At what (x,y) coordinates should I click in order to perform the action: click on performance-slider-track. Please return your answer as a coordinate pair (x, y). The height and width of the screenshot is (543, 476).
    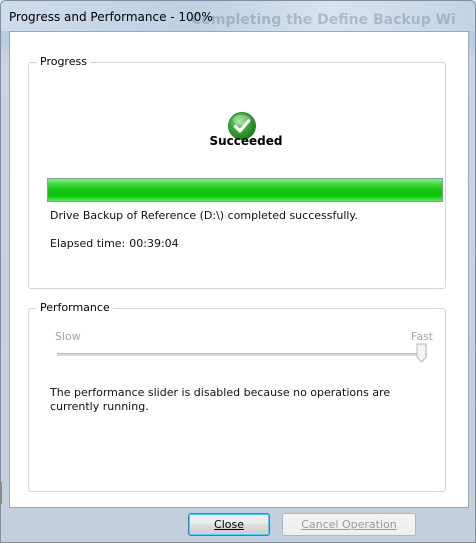
    Looking at the image, I should click on (242, 354).